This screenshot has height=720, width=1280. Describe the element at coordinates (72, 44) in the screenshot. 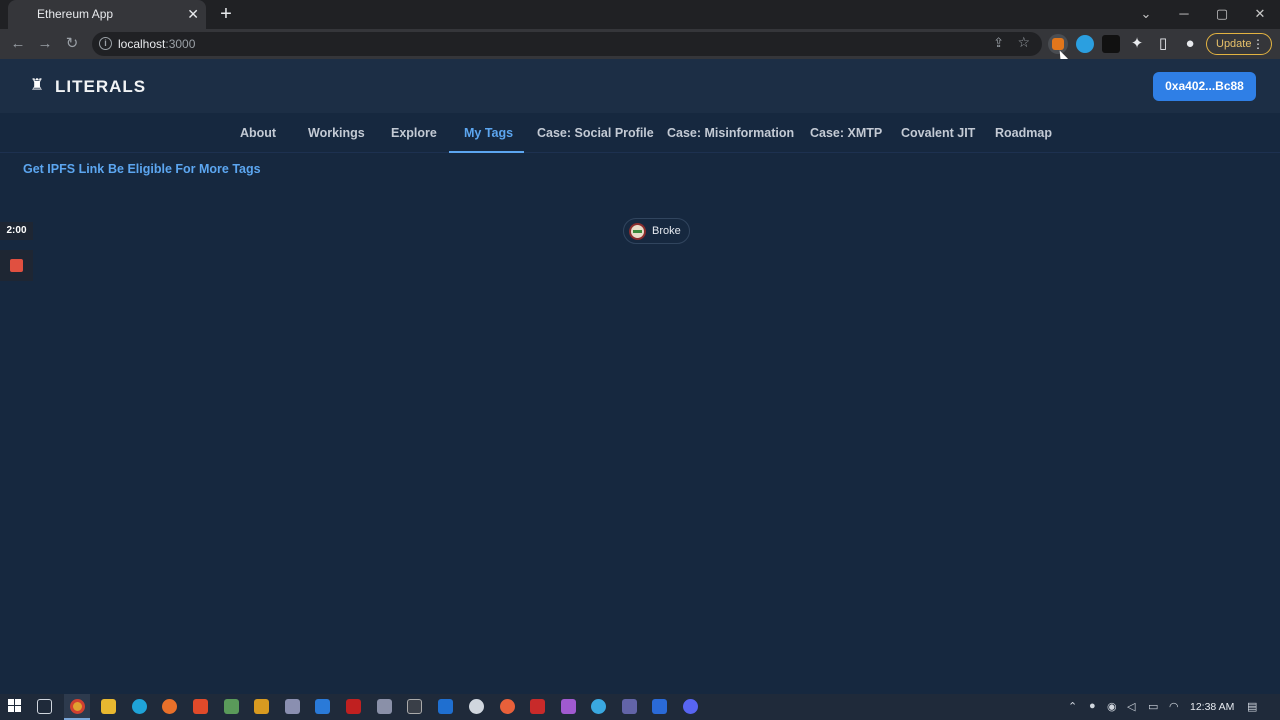

I see `reload-icon: ↻` at that location.